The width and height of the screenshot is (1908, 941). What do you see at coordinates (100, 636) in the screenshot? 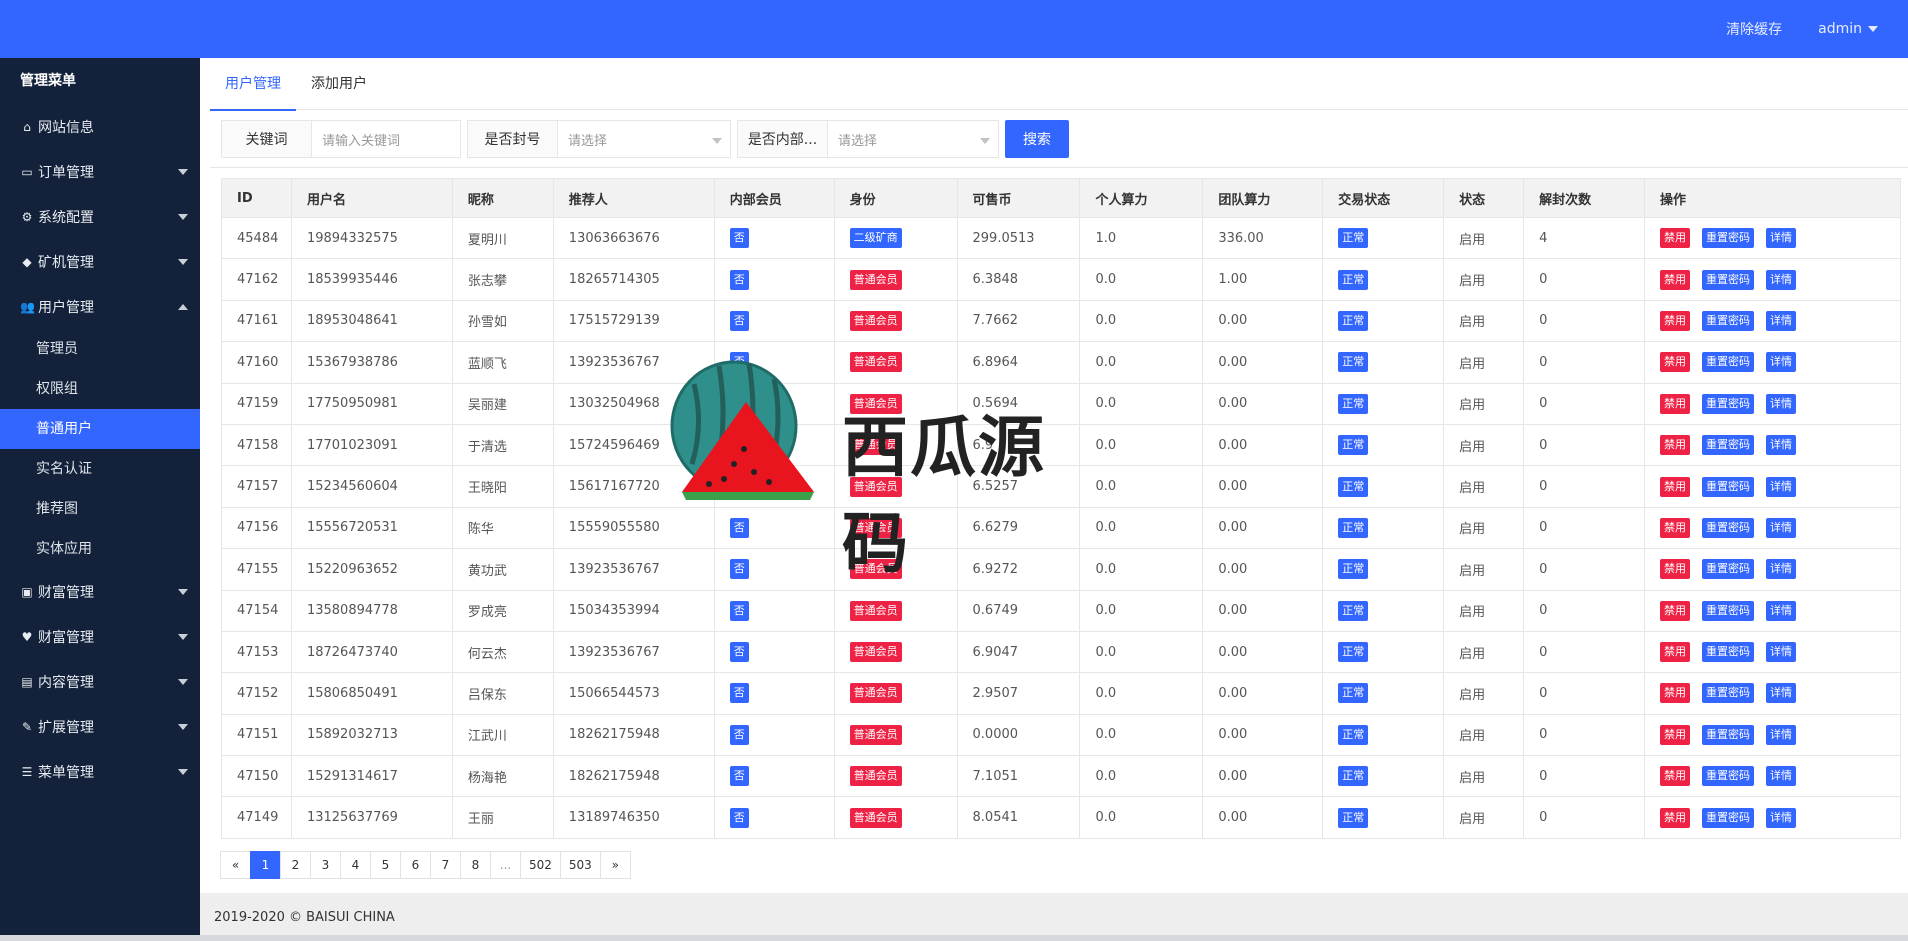
I see `sidebar-item-6: ♥ 财富管理` at bounding box center [100, 636].